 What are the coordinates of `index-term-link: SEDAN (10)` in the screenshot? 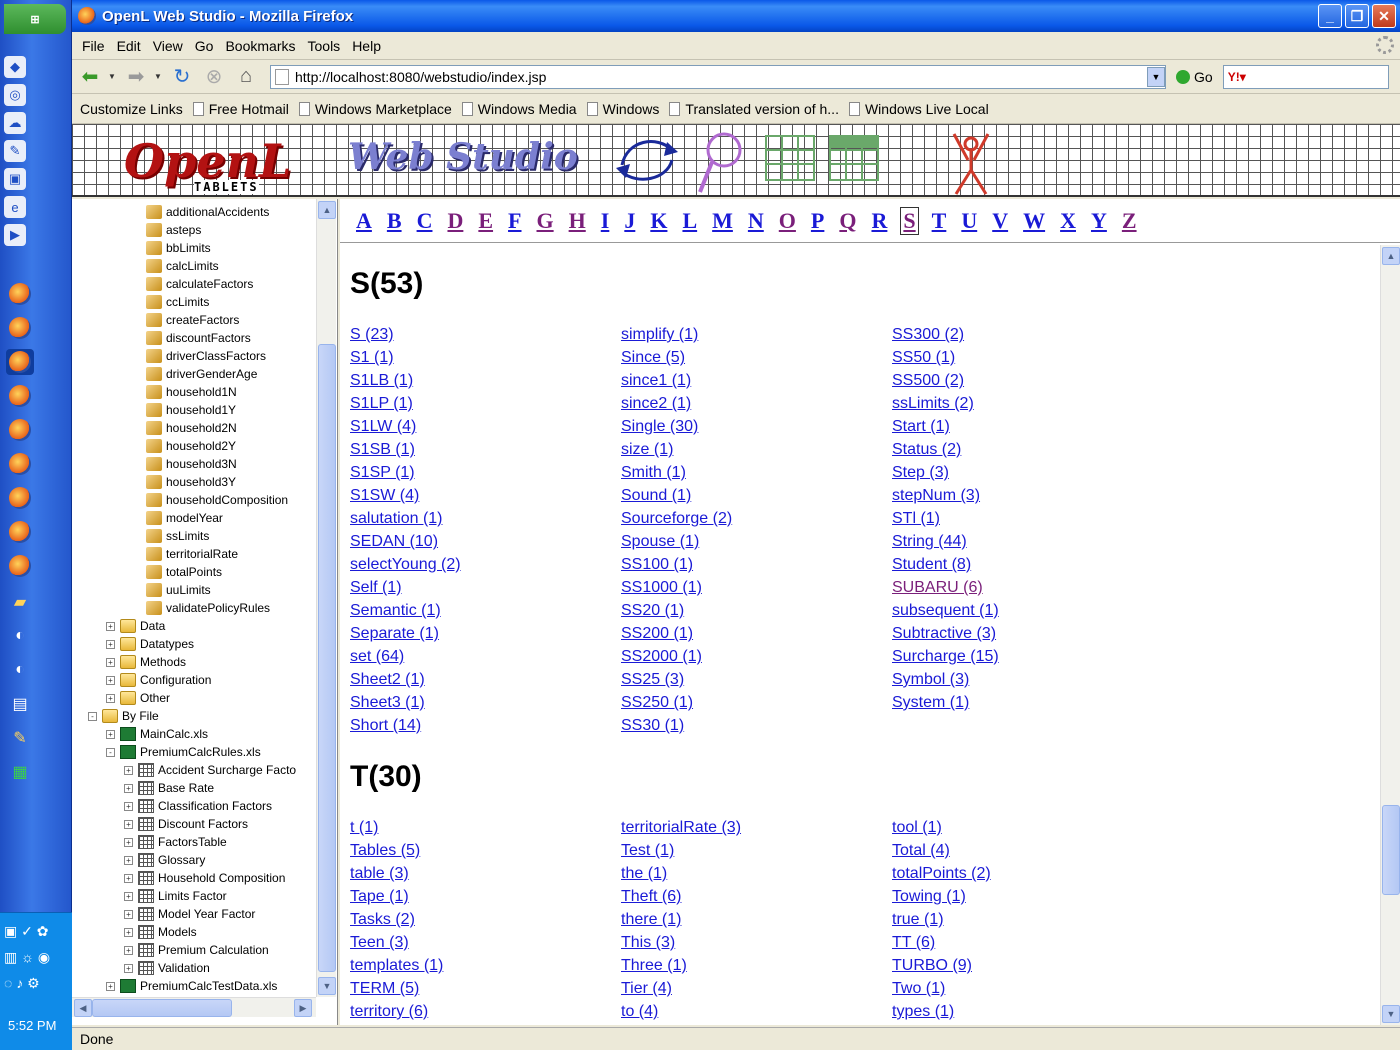 It's located at (480, 544).